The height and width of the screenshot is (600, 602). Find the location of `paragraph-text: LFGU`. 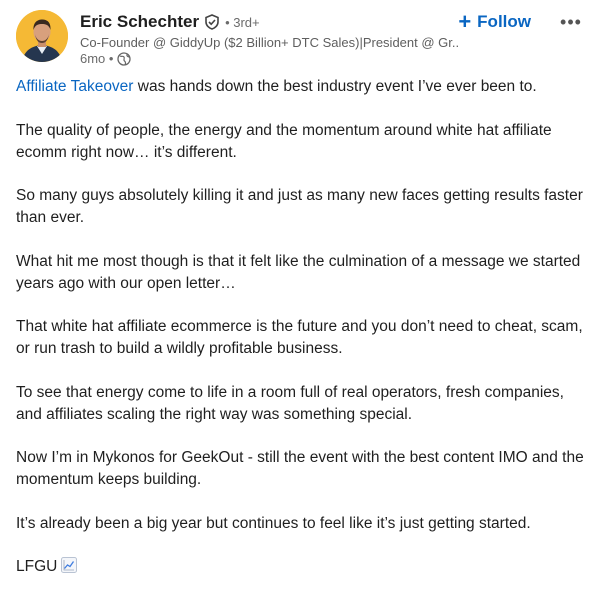

paragraph-text: LFGU is located at coordinates (37, 566).